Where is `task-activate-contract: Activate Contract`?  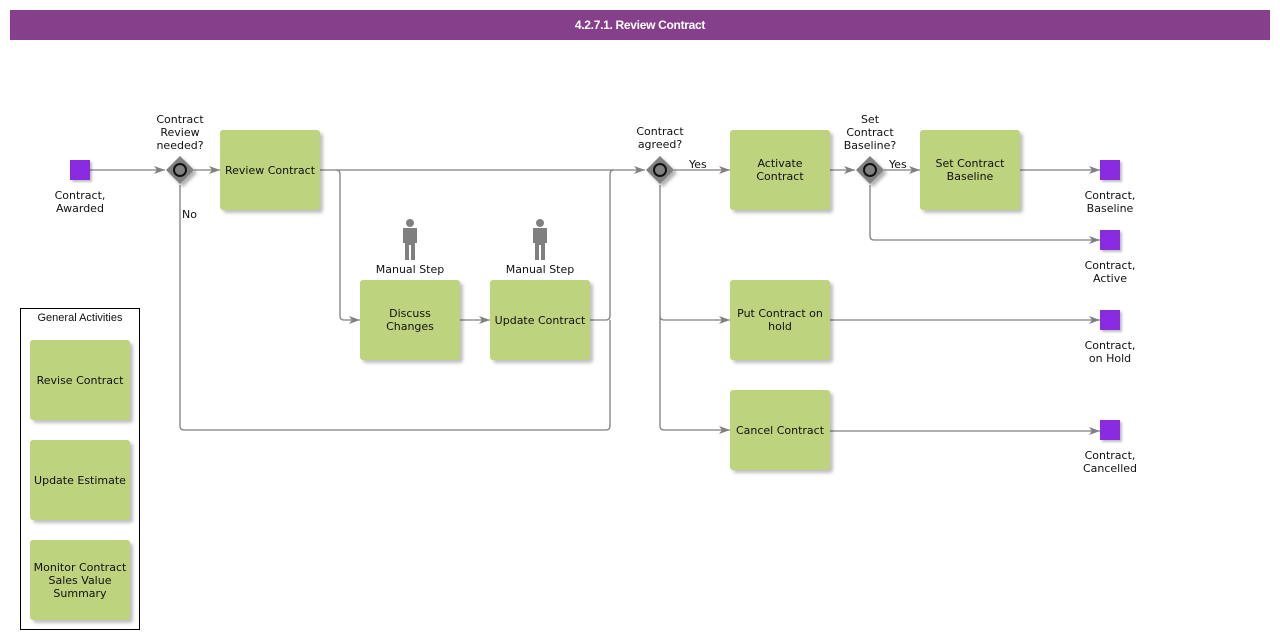
task-activate-contract: Activate Contract is located at coordinates (780, 170).